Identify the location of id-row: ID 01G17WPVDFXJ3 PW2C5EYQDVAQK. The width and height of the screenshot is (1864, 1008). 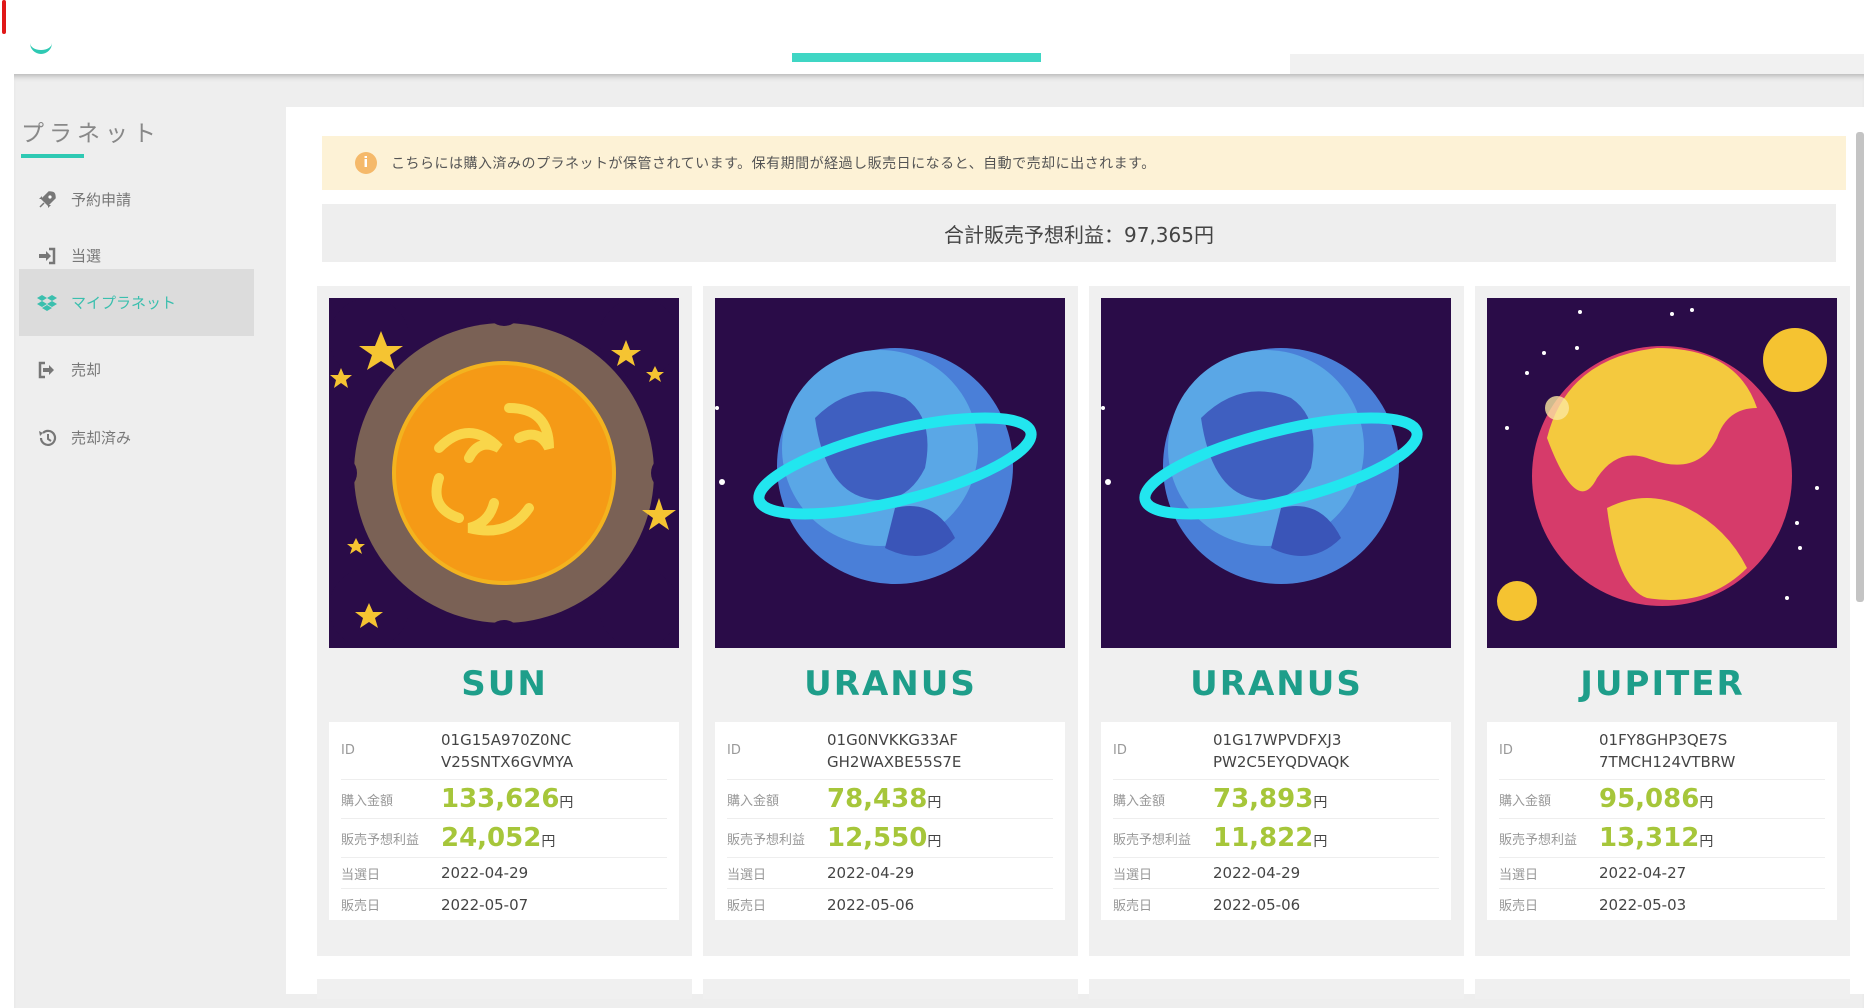
(1276, 751).